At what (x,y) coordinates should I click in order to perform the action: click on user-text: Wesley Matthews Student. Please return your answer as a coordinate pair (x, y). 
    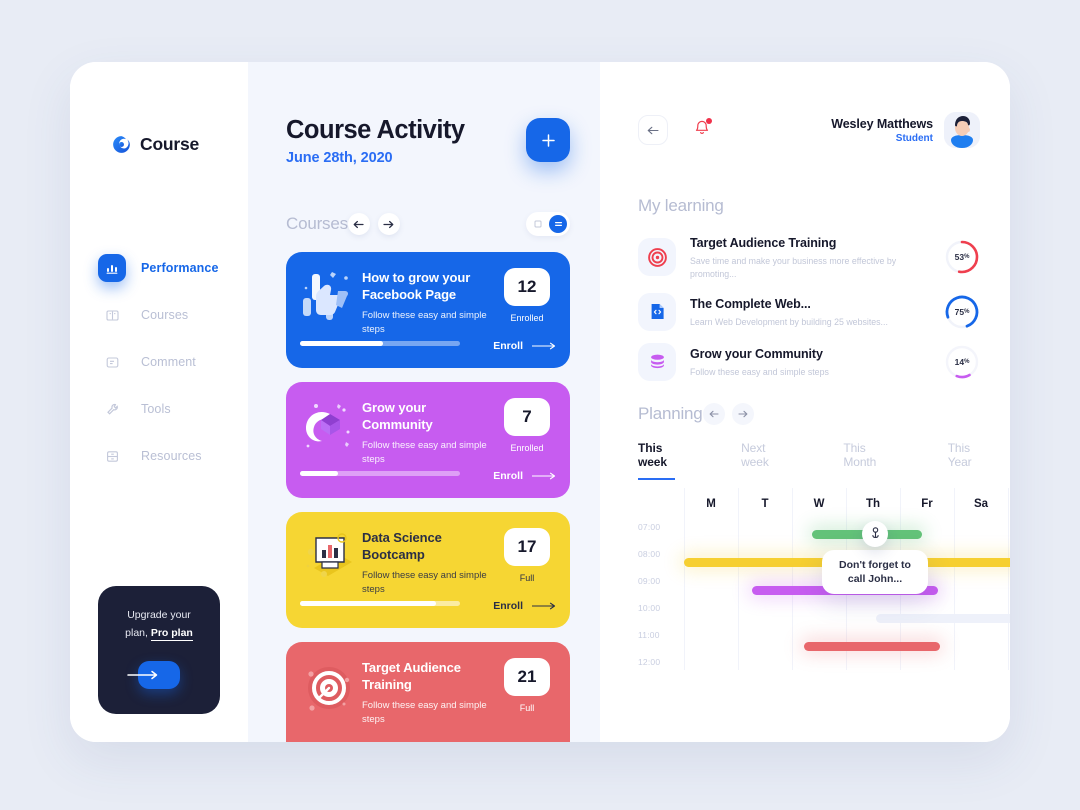
    Looking at the image, I should click on (882, 130).